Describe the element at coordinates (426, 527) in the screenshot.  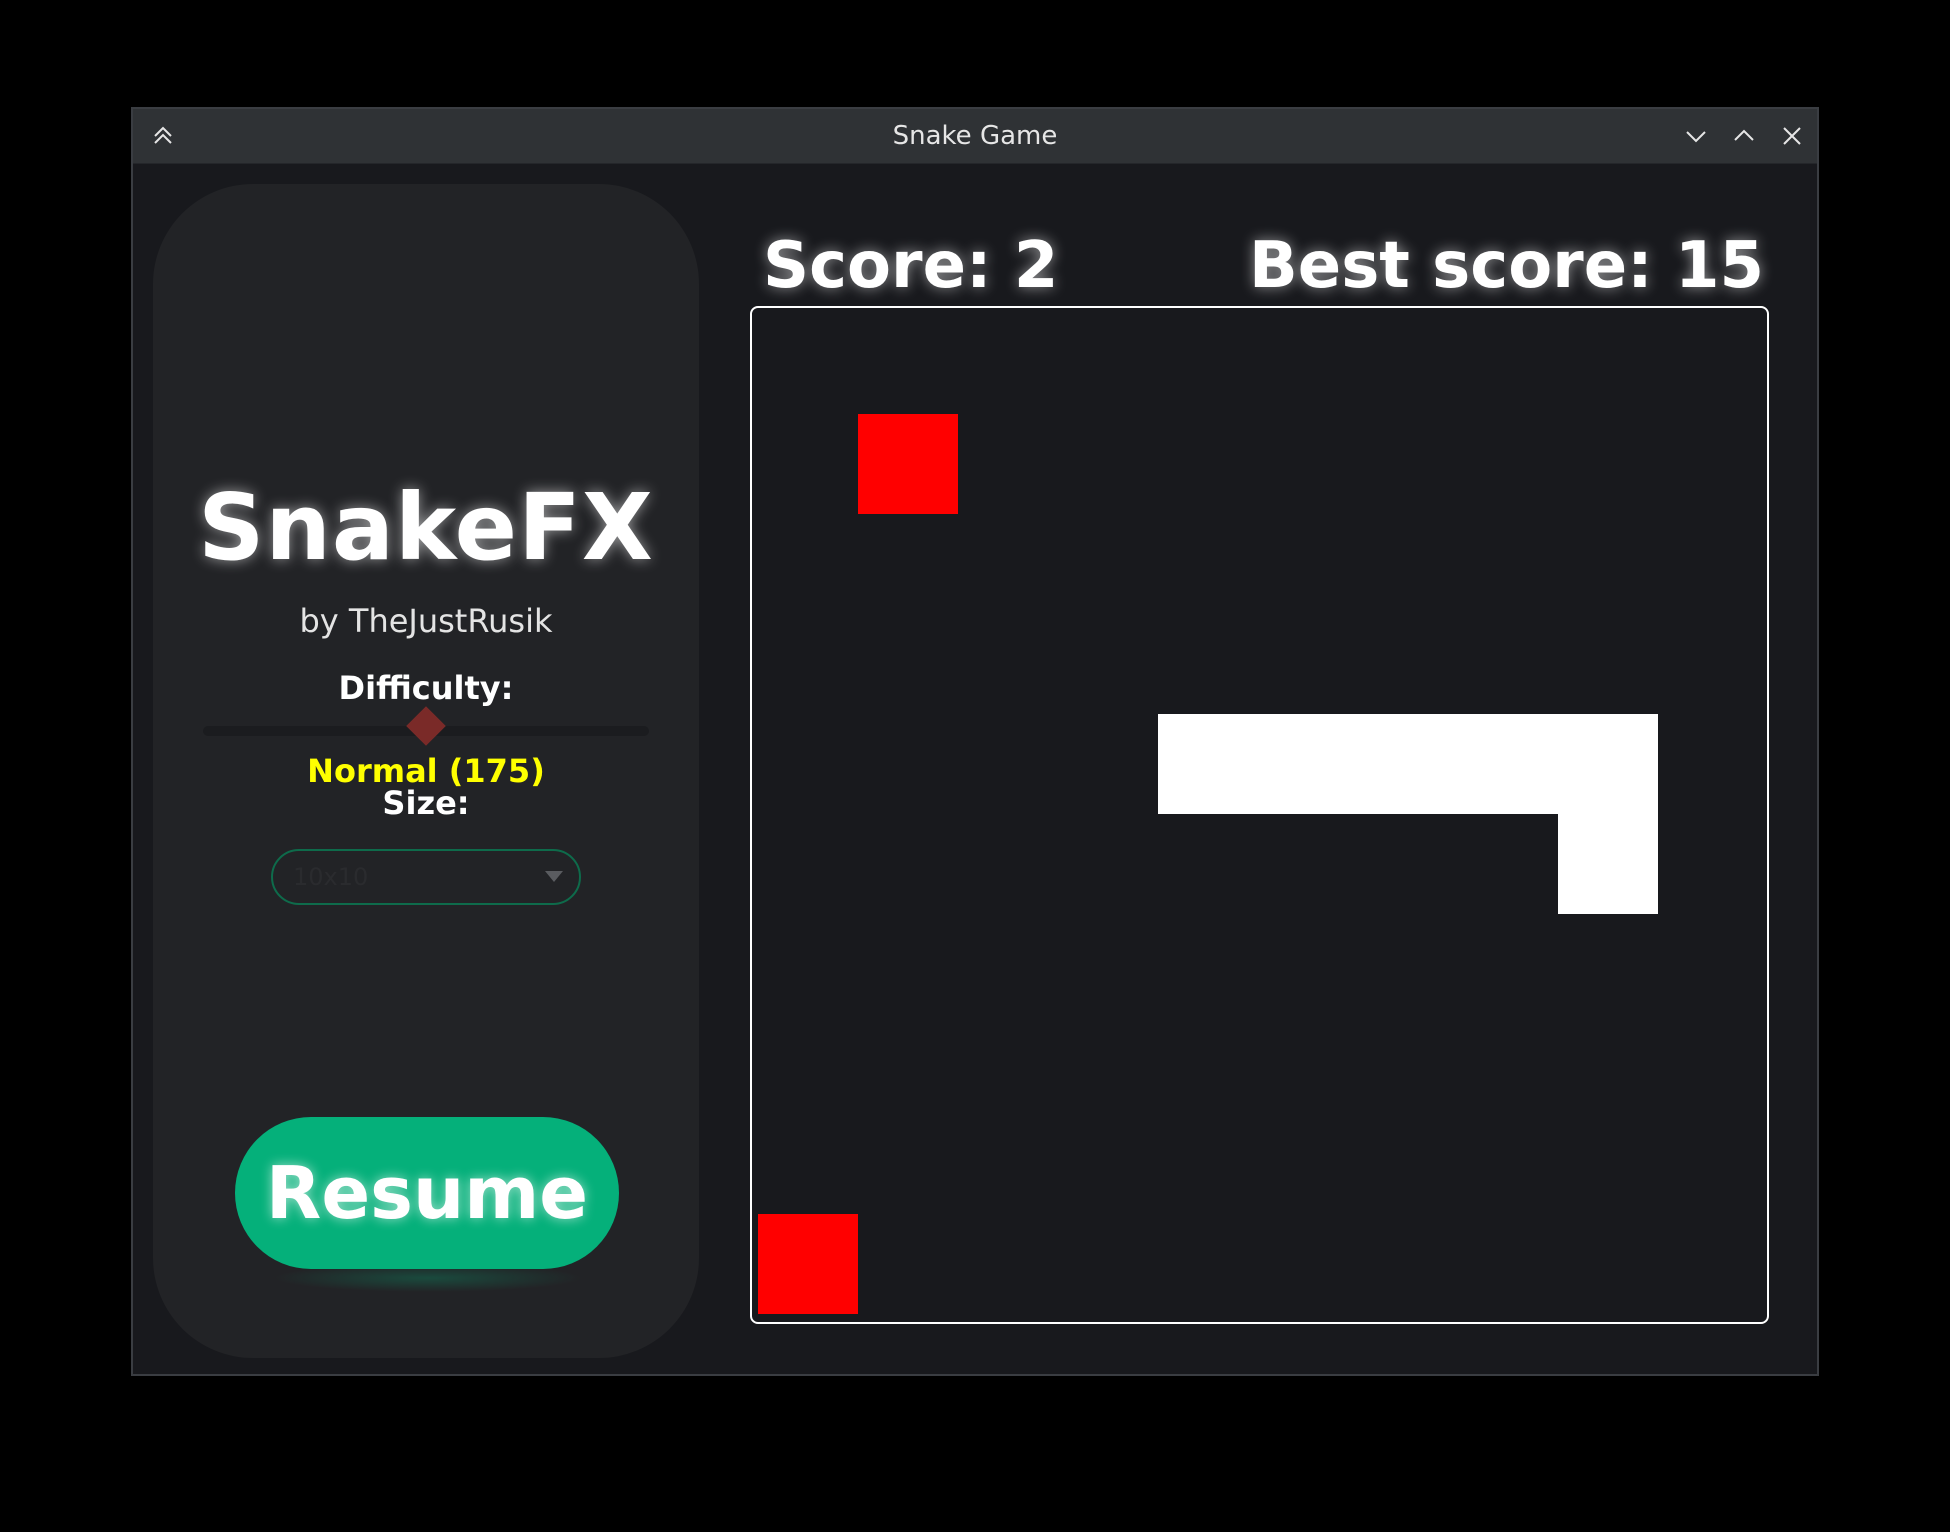
I see `app-brand-title: SnakeFX` at that location.